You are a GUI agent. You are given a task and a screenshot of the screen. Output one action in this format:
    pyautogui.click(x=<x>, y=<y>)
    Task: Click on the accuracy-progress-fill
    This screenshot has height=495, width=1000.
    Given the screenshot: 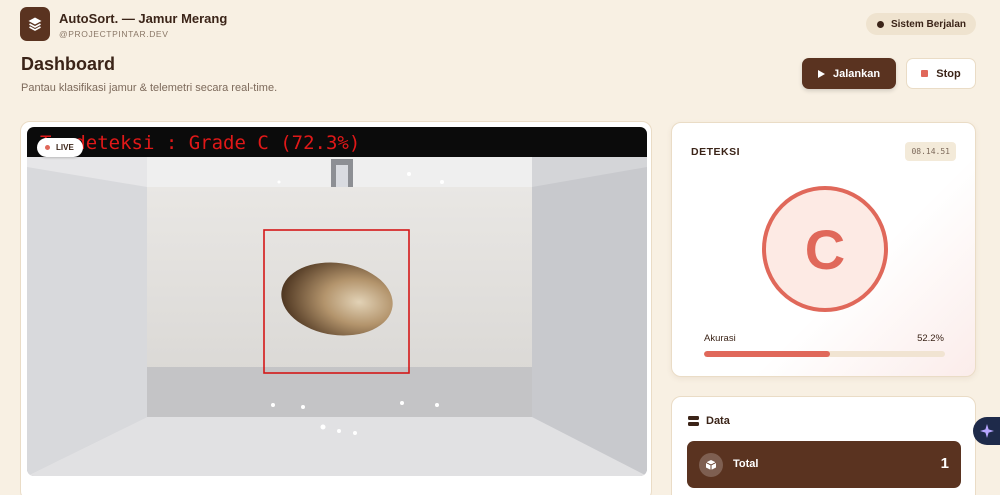 What is the action you would take?
    pyautogui.click(x=767, y=354)
    